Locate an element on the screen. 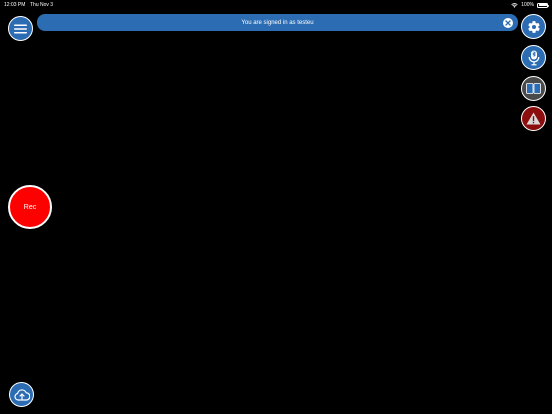 The width and height of the screenshot is (552, 414). settings-button is located at coordinates (533, 26).